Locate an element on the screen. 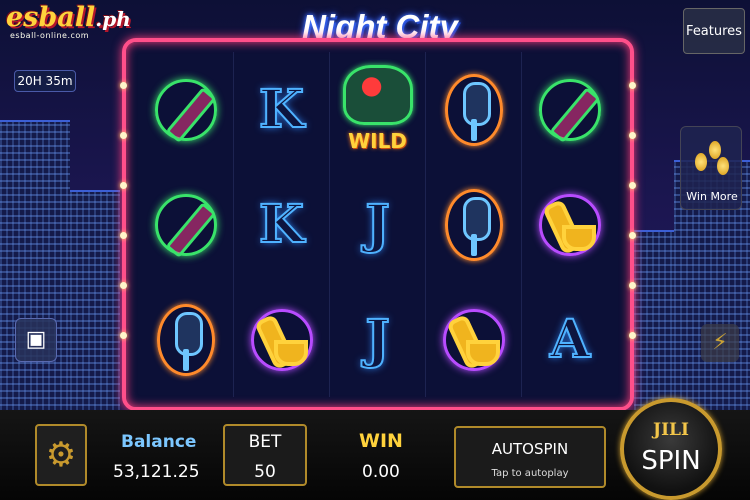 The height and width of the screenshot is (500, 750). reel-cell: A is located at coordinates (570, 339).